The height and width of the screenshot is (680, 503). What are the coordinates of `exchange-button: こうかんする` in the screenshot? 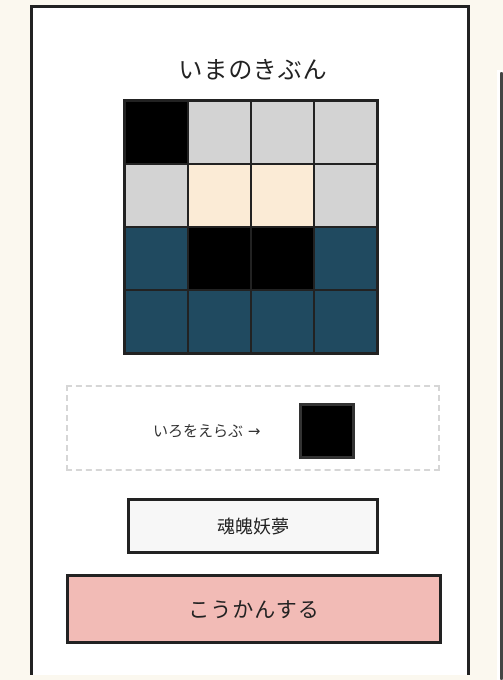 It's located at (254, 609).